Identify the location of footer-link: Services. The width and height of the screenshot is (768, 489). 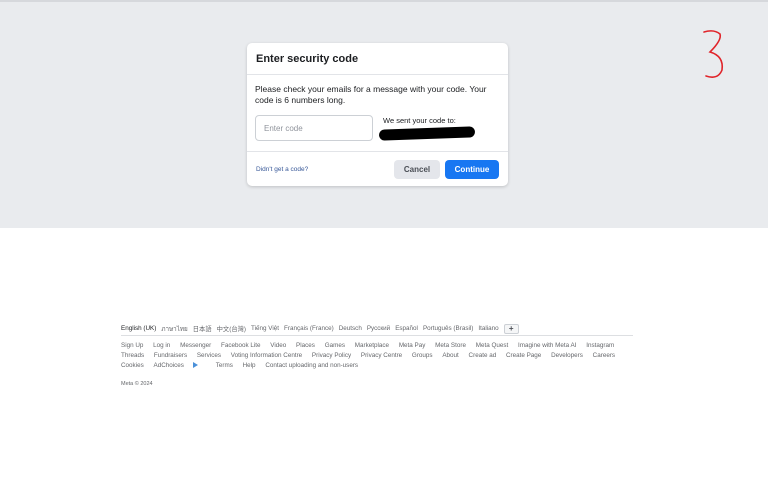
(209, 356).